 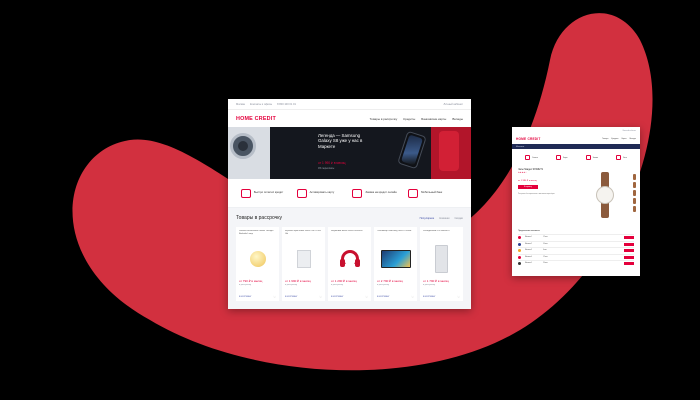 What do you see at coordinates (576, 263) in the screenshot?
I see `table-row: Магазин 5 24 мес` at bounding box center [576, 263].